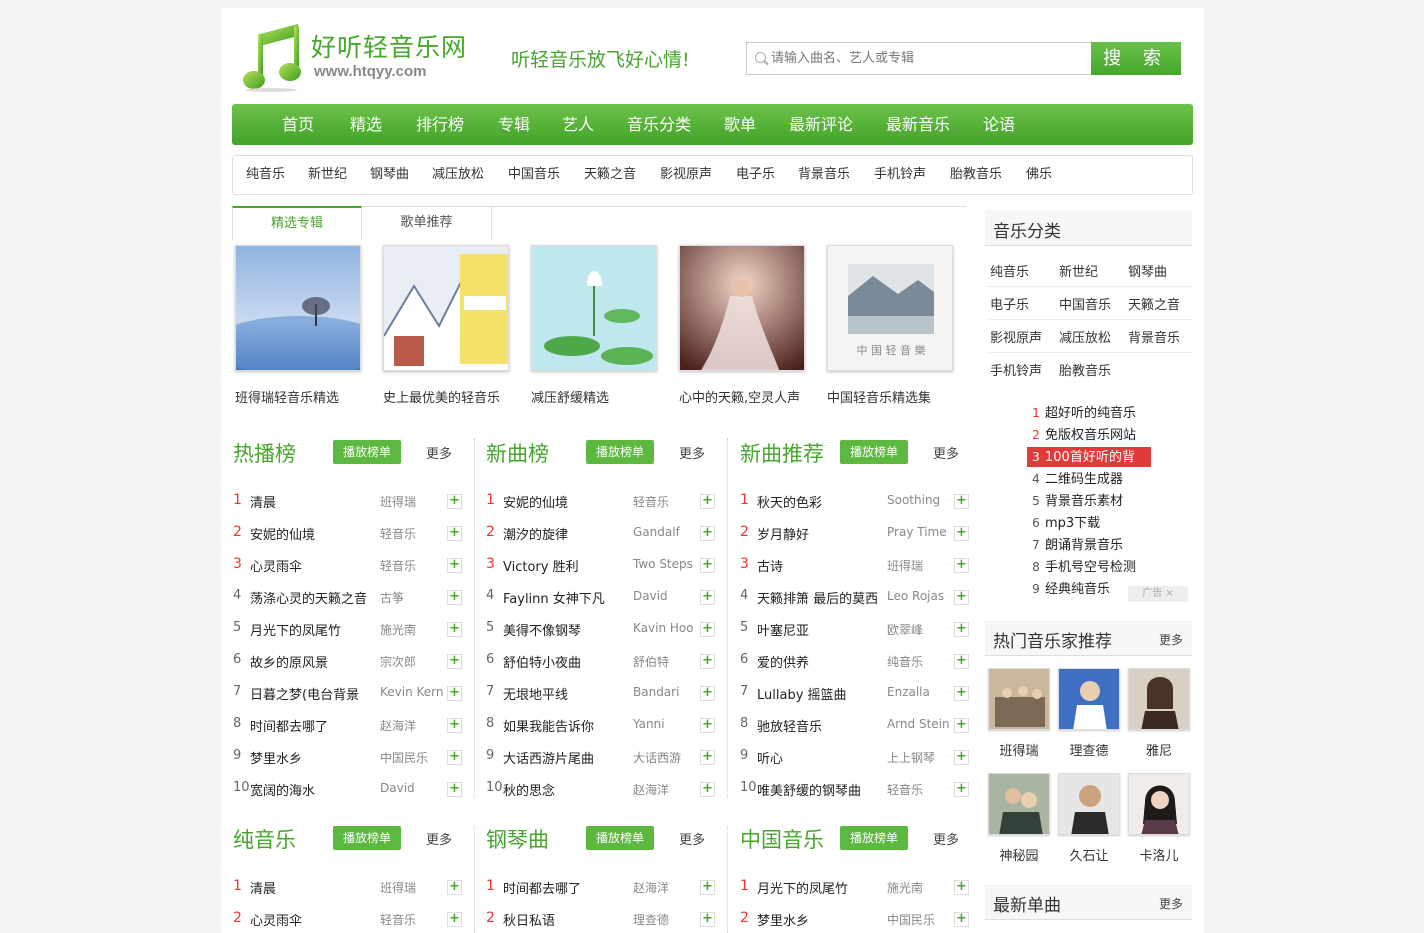 The image size is (1424, 933). Describe the element at coordinates (458, 175) in the screenshot. I see `subnav-item: 减压放松` at that location.